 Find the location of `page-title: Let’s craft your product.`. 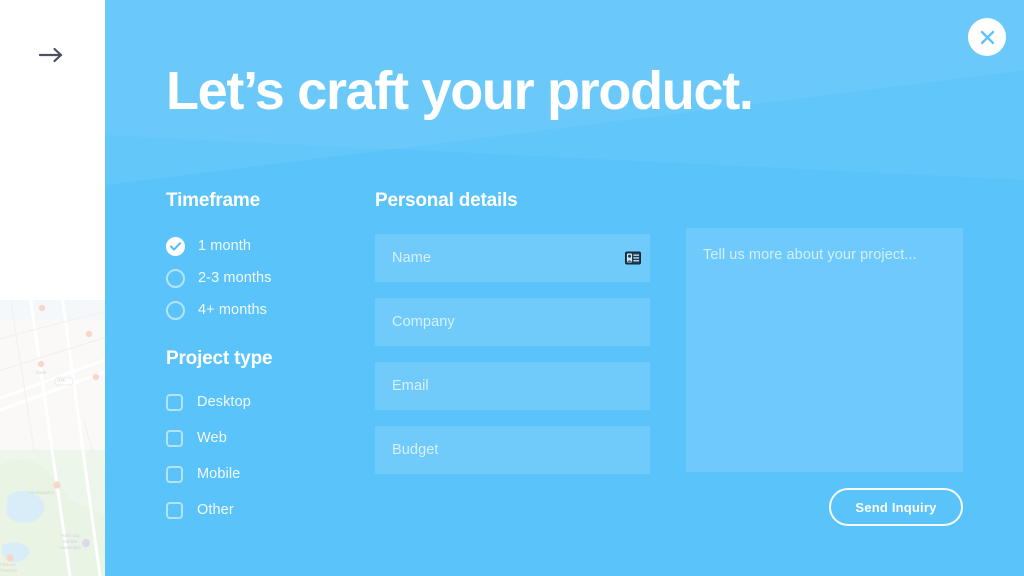

page-title: Let’s craft your product. is located at coordinates (460, 91).